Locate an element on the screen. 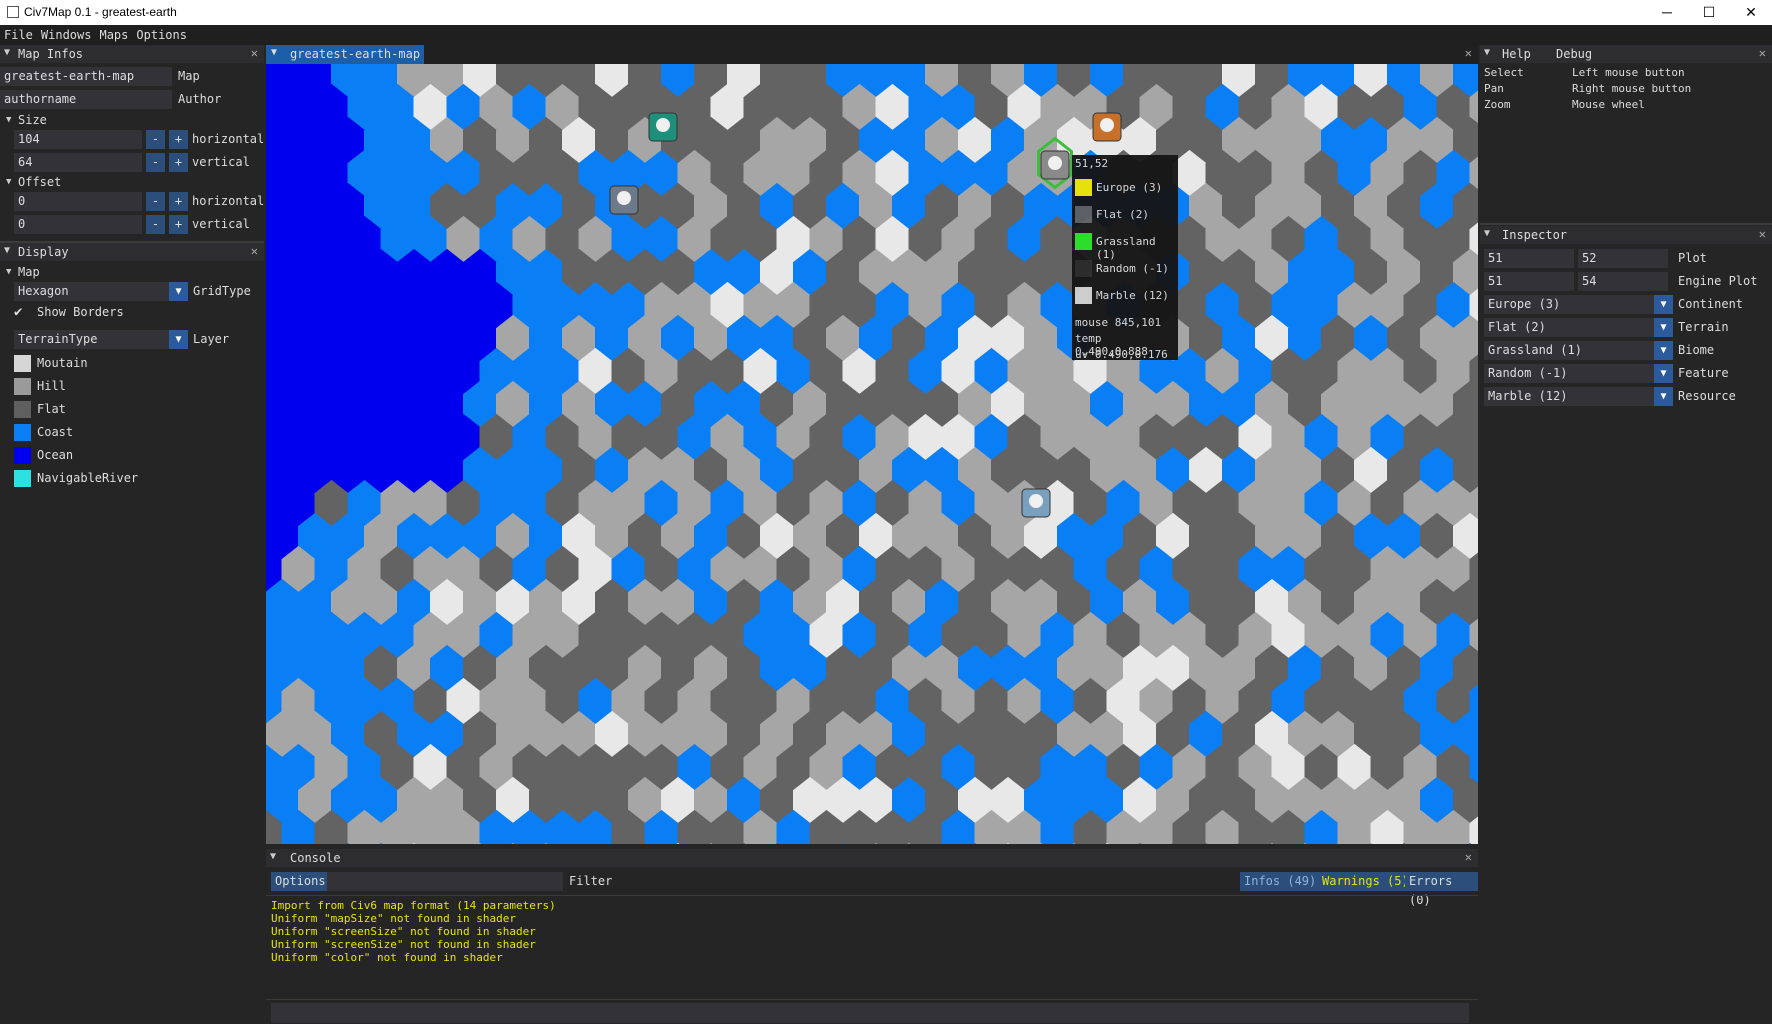 This screenshot has height=1024, width=1772. resource-label: Resource is located at coordinates (1707, 396).